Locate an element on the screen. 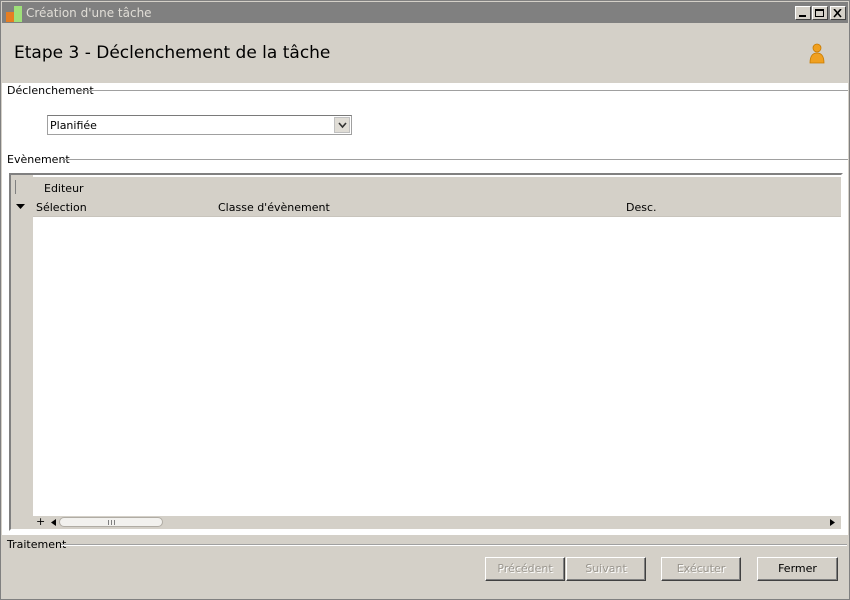 The width and height of the screenshot is (850, 600). maximize-button is located at coordinates (820, 13).